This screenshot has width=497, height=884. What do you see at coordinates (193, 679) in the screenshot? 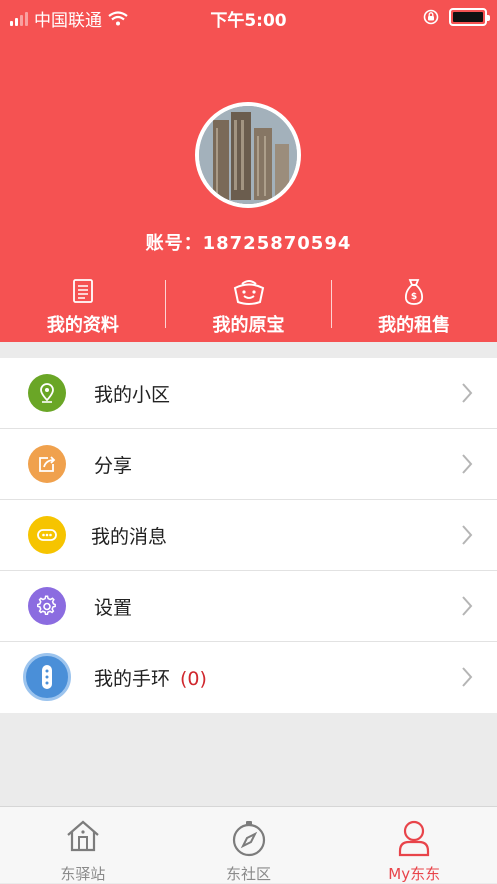
I see `wristband-count: (0)` at bounding box center [193, 679].